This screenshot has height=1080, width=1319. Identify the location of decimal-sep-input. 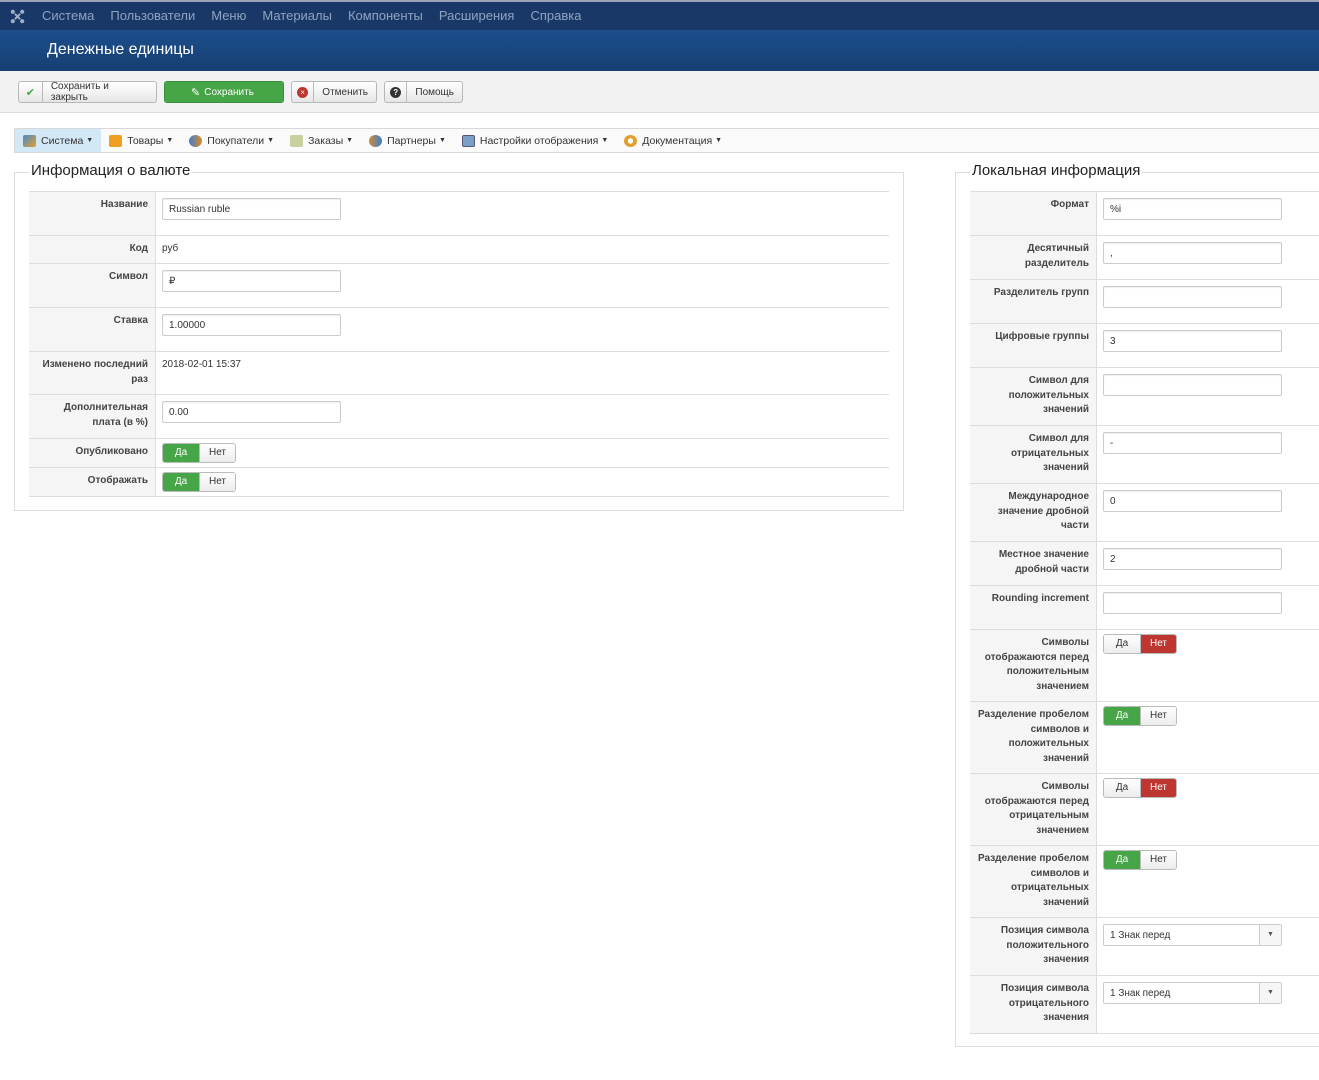
(1192, 253).